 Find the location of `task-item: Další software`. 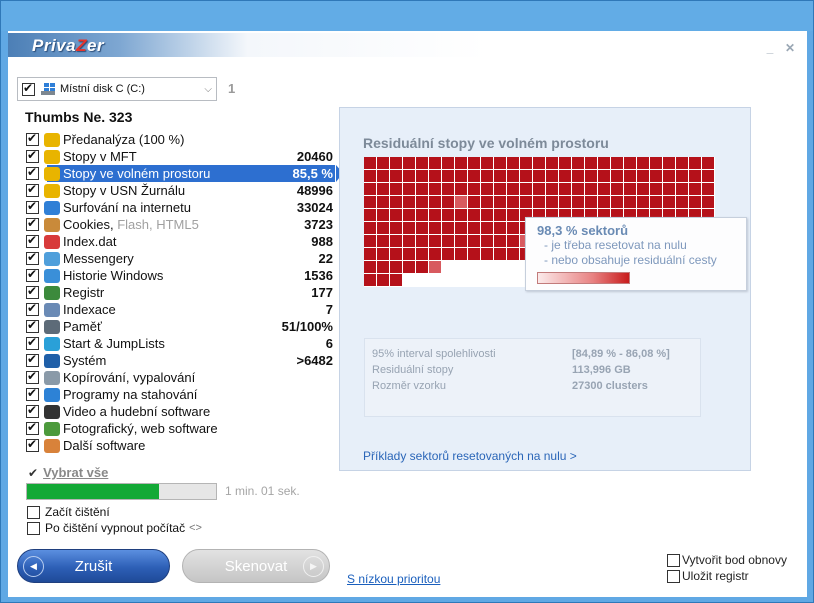

task-item: Další software is located at coordinates (179, 445).